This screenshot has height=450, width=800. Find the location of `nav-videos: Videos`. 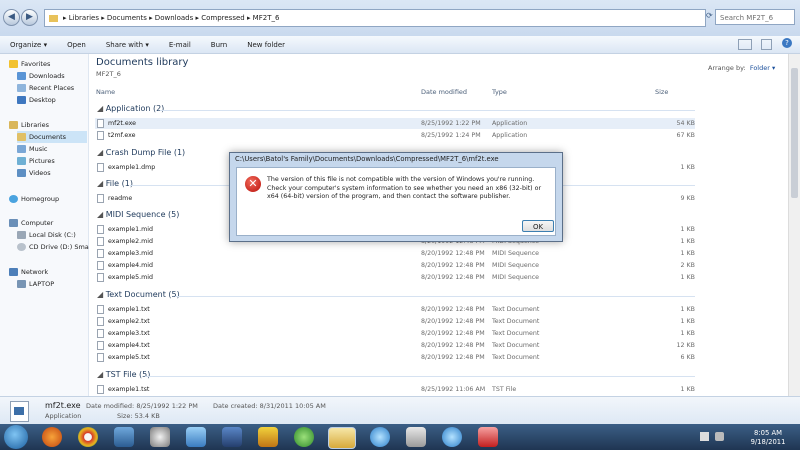

nav-videos: Videos is located at coordinates (34, 173).